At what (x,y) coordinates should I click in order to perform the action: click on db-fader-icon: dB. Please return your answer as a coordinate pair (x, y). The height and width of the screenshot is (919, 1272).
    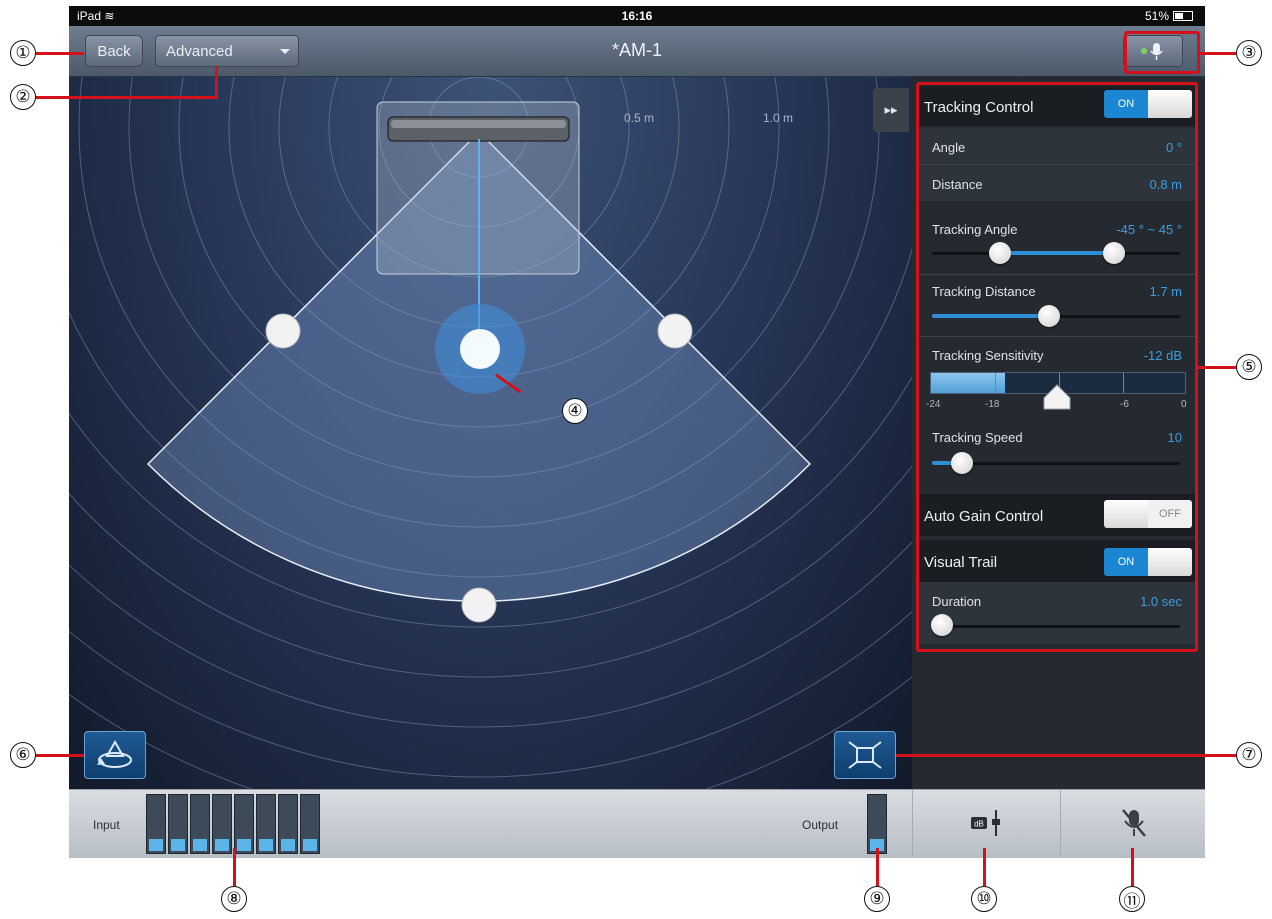
    Looking at the image, I should click on (985, 823).